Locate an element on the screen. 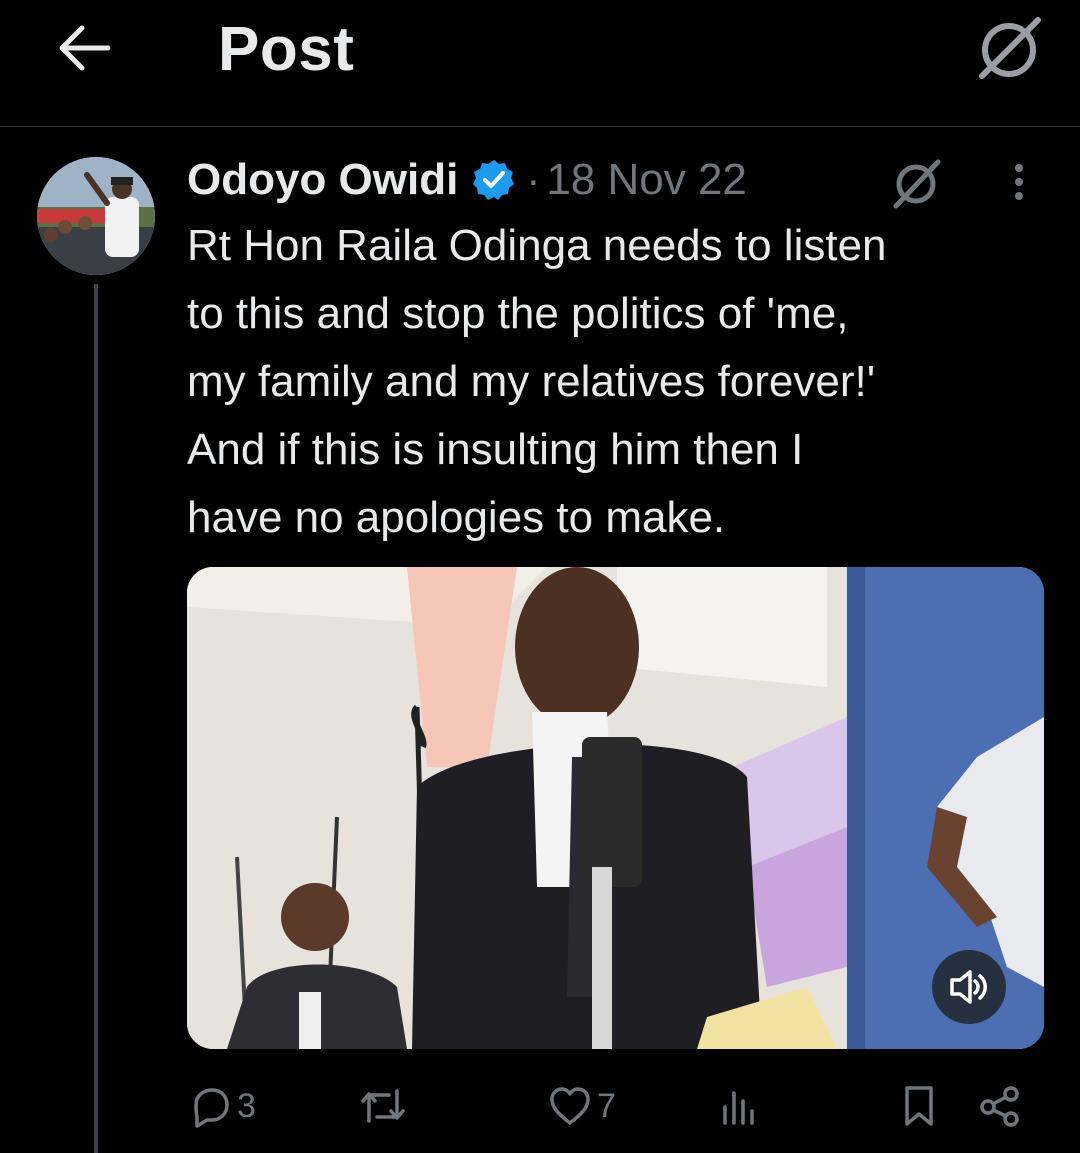  bookmark-icon is located at coordinates (919, 1106).